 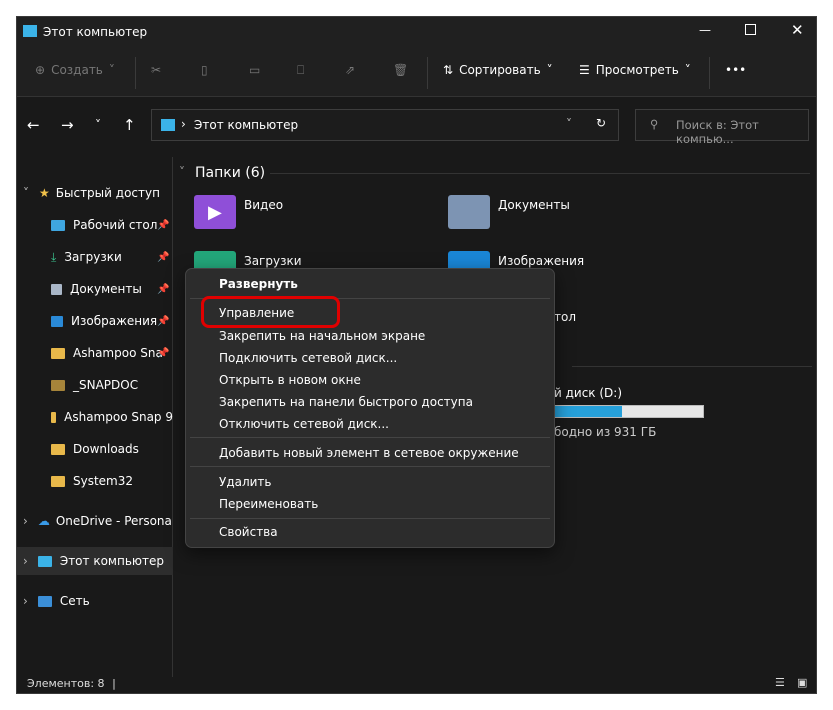 What do you see at coordinates (30, 31) in the screenshot?
I see `computer-icon` at bounding box center [30, 31].